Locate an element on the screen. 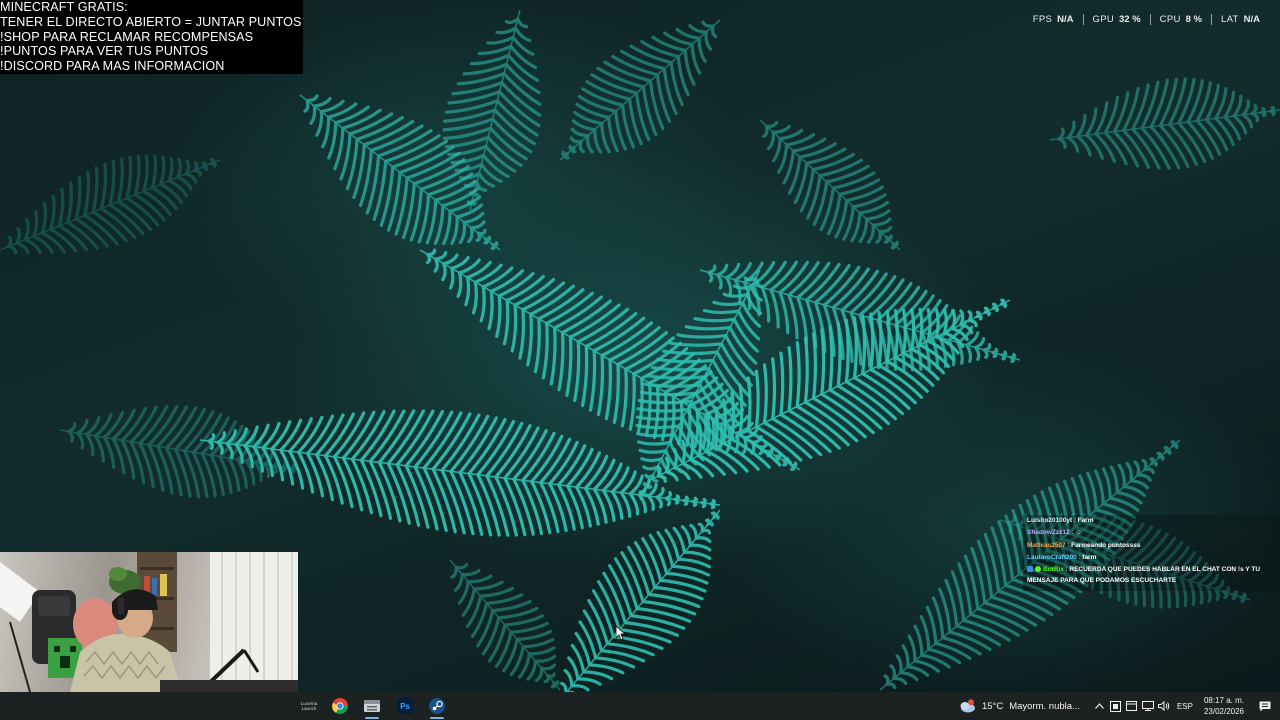 The image size is (1280, 720). stat-cpu: CPU 8 % is located at coordinates (1180, 19).